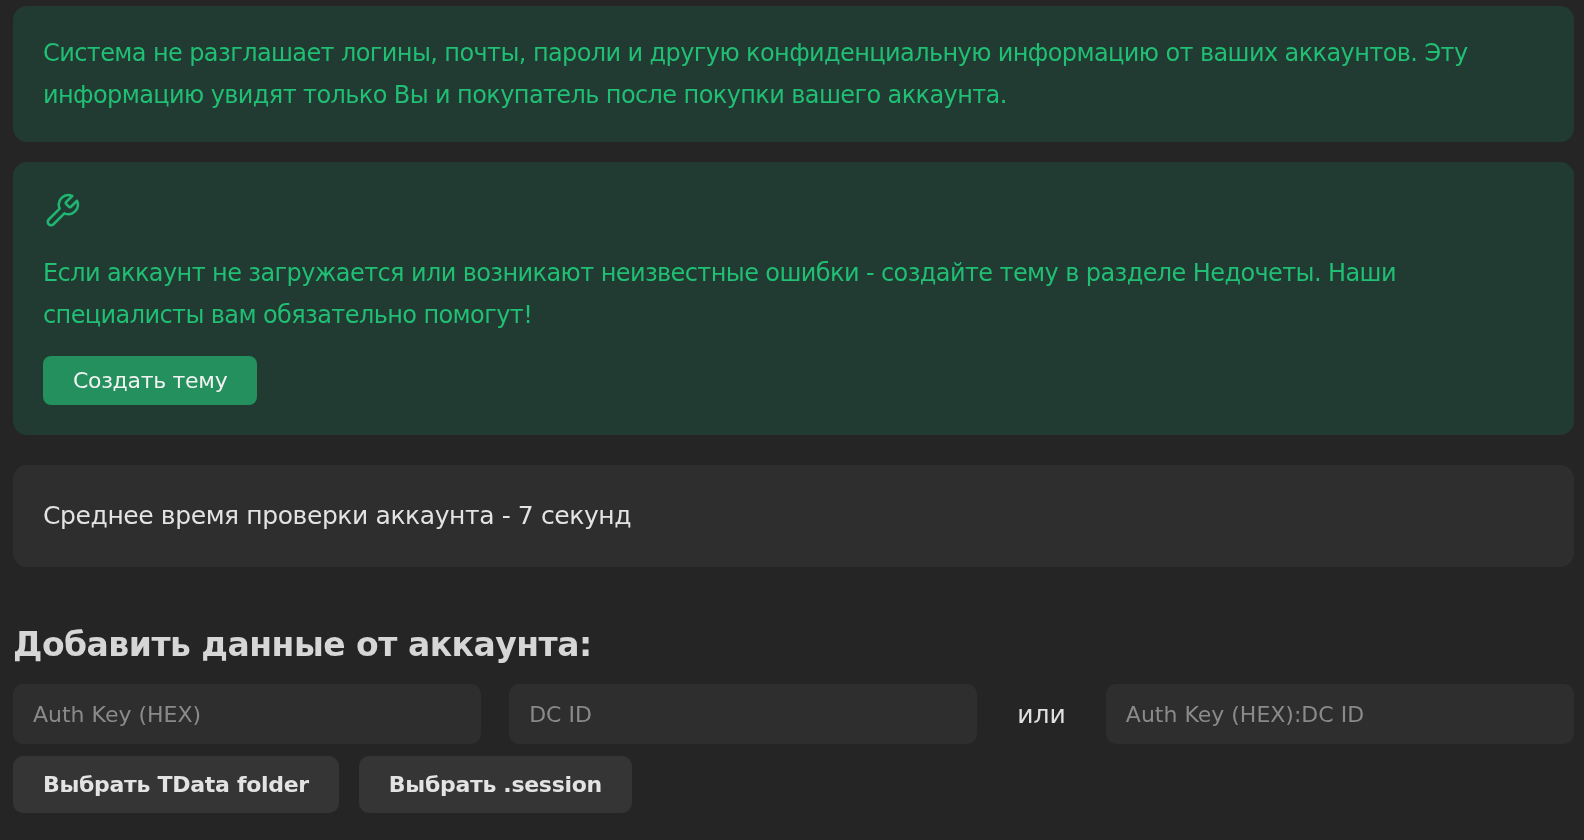 The image size is (1584, 840). I want to click on privacy-notice-text: Система не разглашает логины, почты, пароли и другую конфиденциальную информацию от ваших аккаунтов. Эту информацию увидят только Вы и покупатель после покупки вашего аккаунта., so click(756, 74).